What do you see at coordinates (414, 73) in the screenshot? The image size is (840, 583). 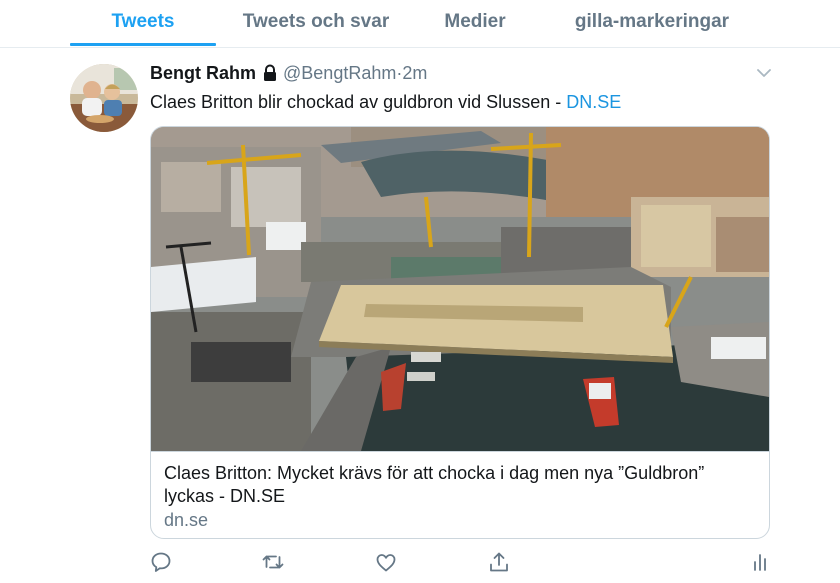 I see `timestamp: 2m` at bounding box center [414, 73].